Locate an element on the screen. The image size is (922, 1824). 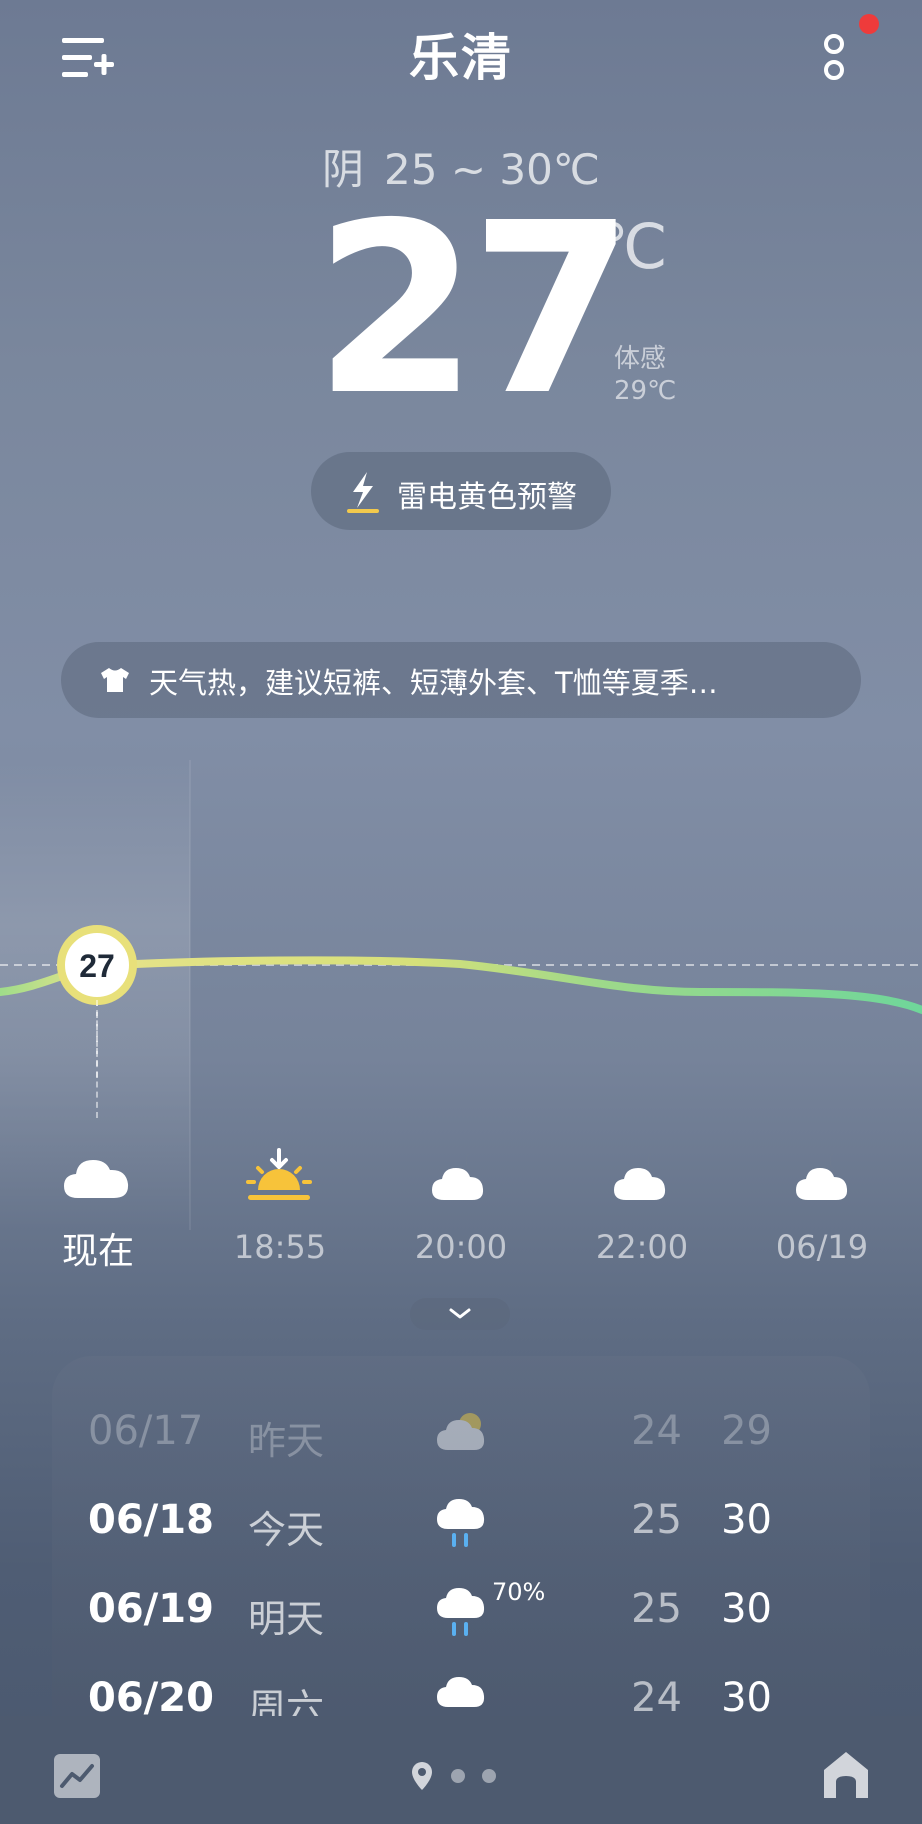
weather-warning-chip: 雷电黄色预警 is located at coordinates (461, 491).